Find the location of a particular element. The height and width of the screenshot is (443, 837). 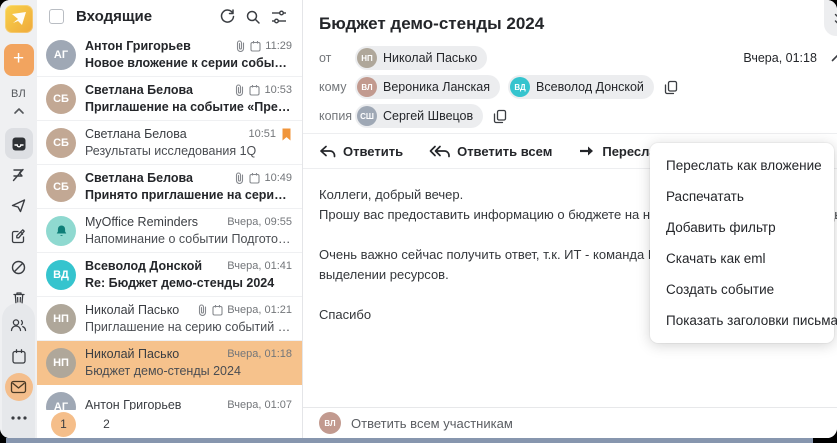

menu-item-add-filter: Добавить фильтр is located at coordinates (742, 227).